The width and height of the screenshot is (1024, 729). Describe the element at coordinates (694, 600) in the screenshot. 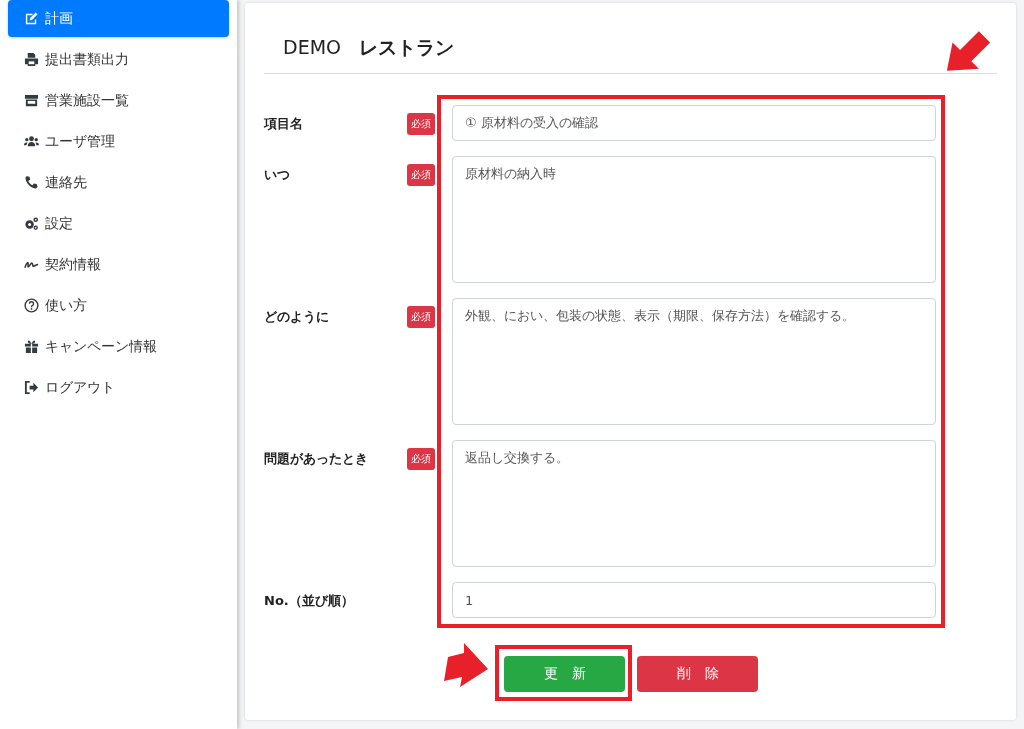

I see `input-field: 1` at that location.